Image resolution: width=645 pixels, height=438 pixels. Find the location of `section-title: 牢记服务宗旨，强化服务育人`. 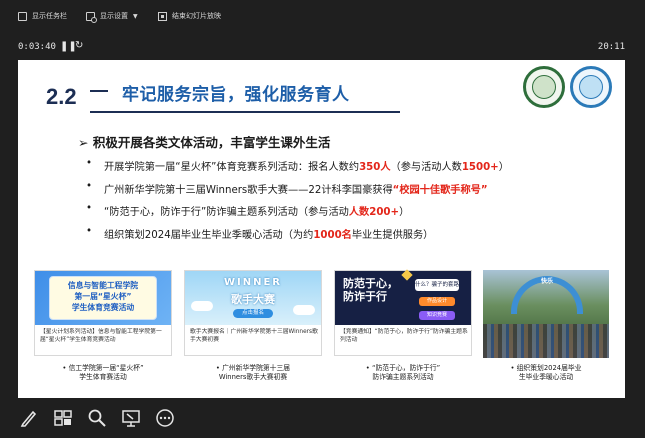

section-title: 牢记服务宗旨，强化服务育人 is located at coordinates (236, 95).